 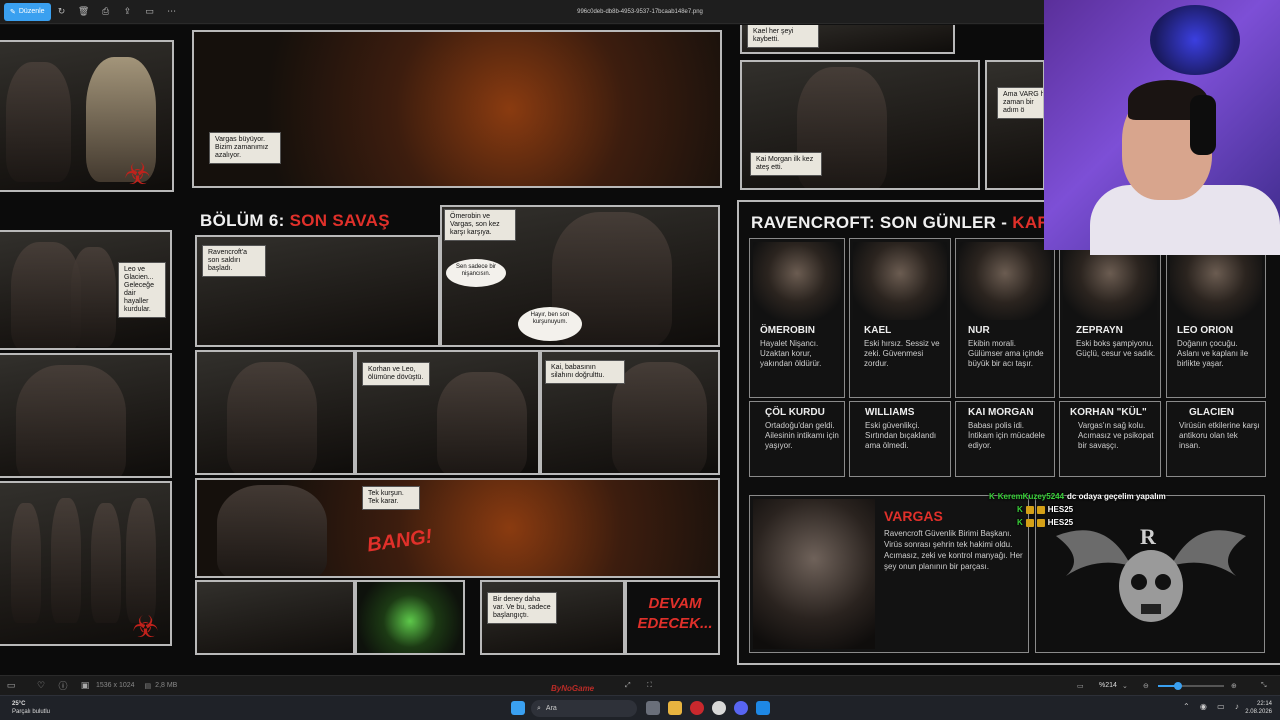 I want to click on biohazard-icon: ☣, so click(x=137, y=174).